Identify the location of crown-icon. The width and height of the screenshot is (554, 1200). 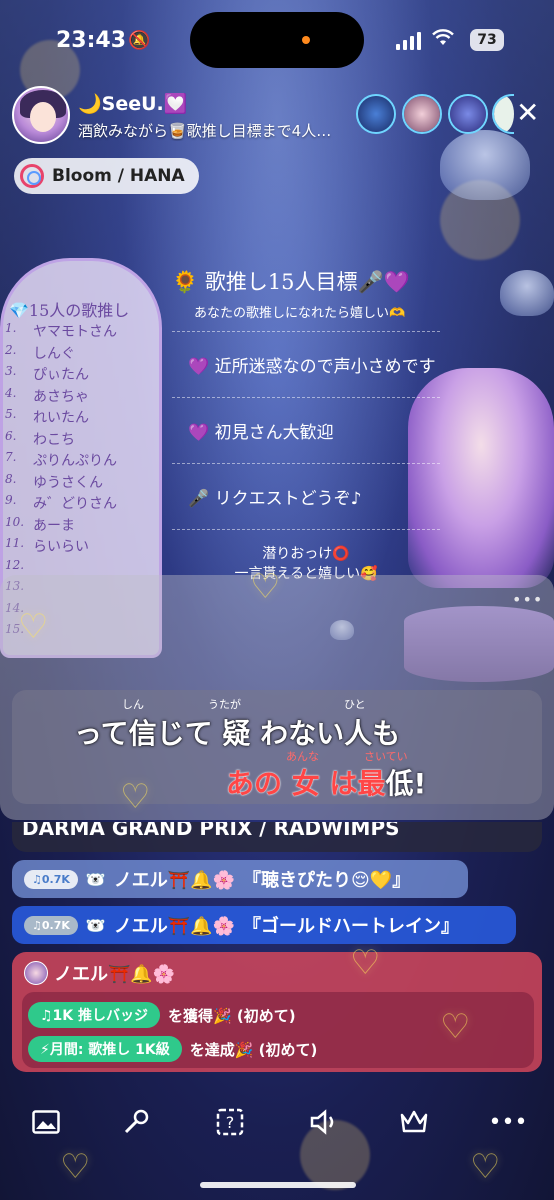
(414, 1122).